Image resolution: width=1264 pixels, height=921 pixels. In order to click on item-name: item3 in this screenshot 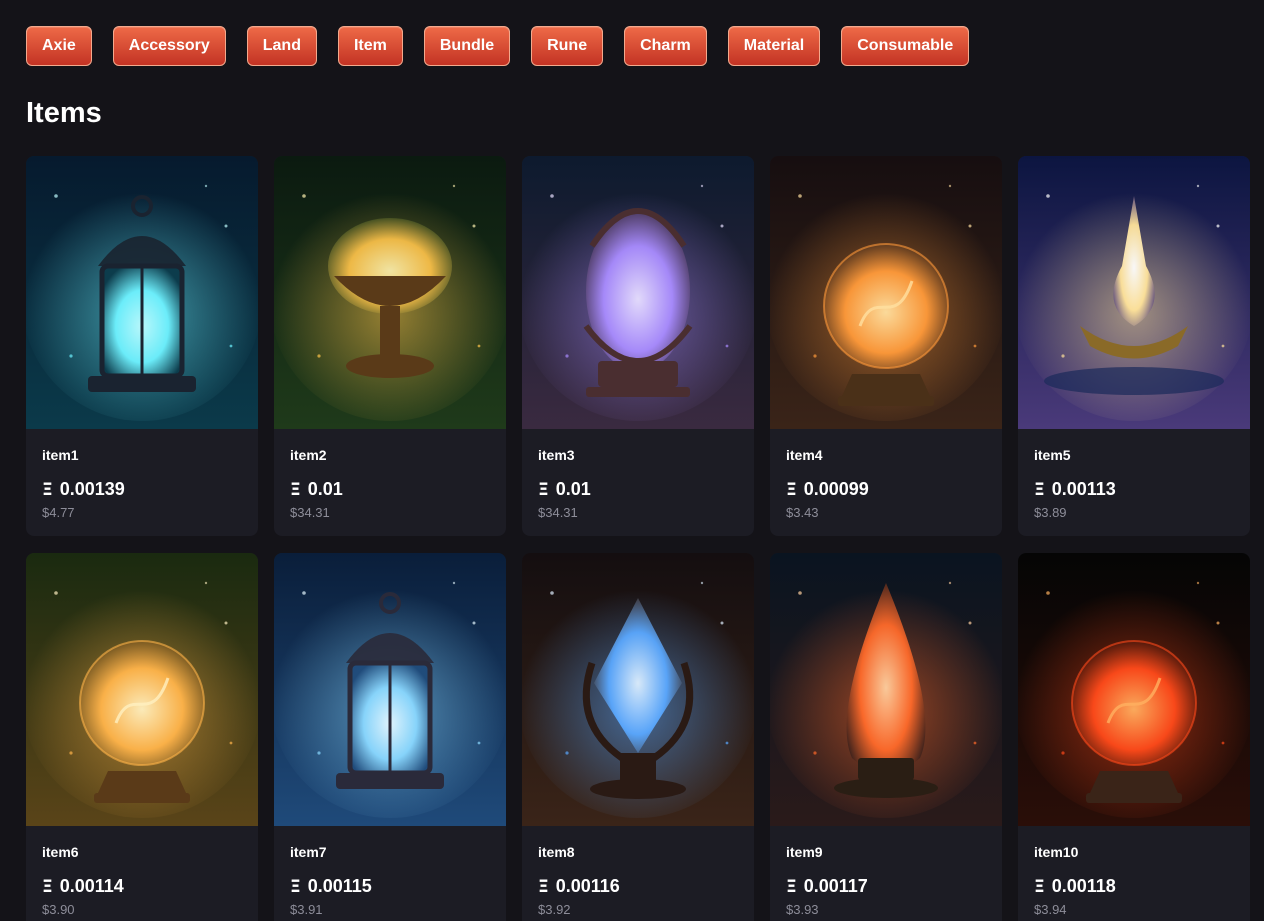, I will do `click(556, 455)`.